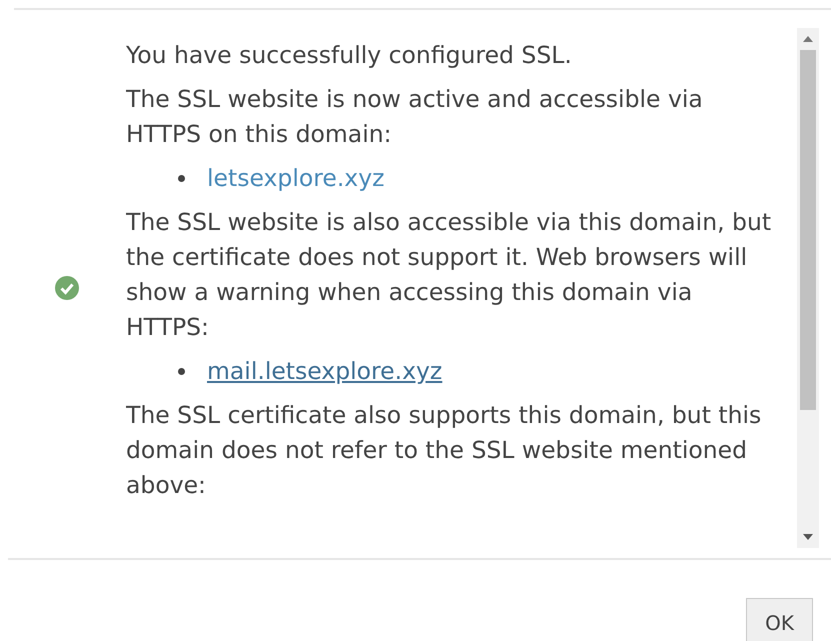 The height and width of the screenshot is (641, 831). I want to click on message-paragraph: The SSL certificate also supports this domain, but this domain does not refer to the SSL website mentioned above:, so click(444, 450).